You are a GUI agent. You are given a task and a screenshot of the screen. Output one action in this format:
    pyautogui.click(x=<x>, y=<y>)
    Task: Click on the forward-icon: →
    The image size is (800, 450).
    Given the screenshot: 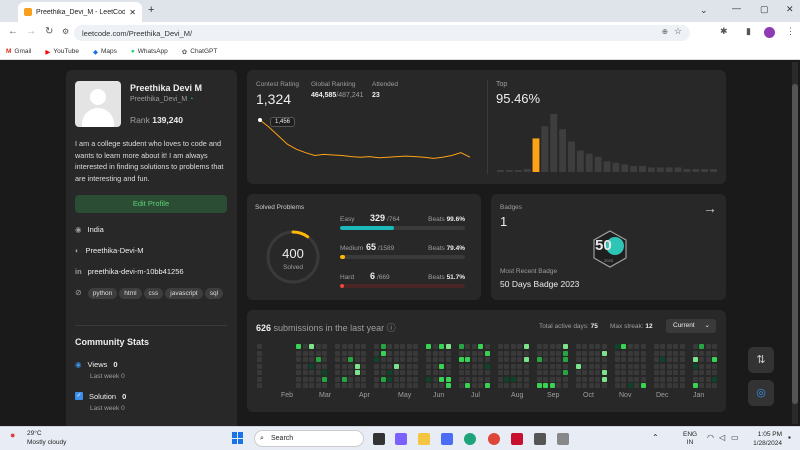 What is the action you would take?
    pyautogui.click(x=31, y=31)
    